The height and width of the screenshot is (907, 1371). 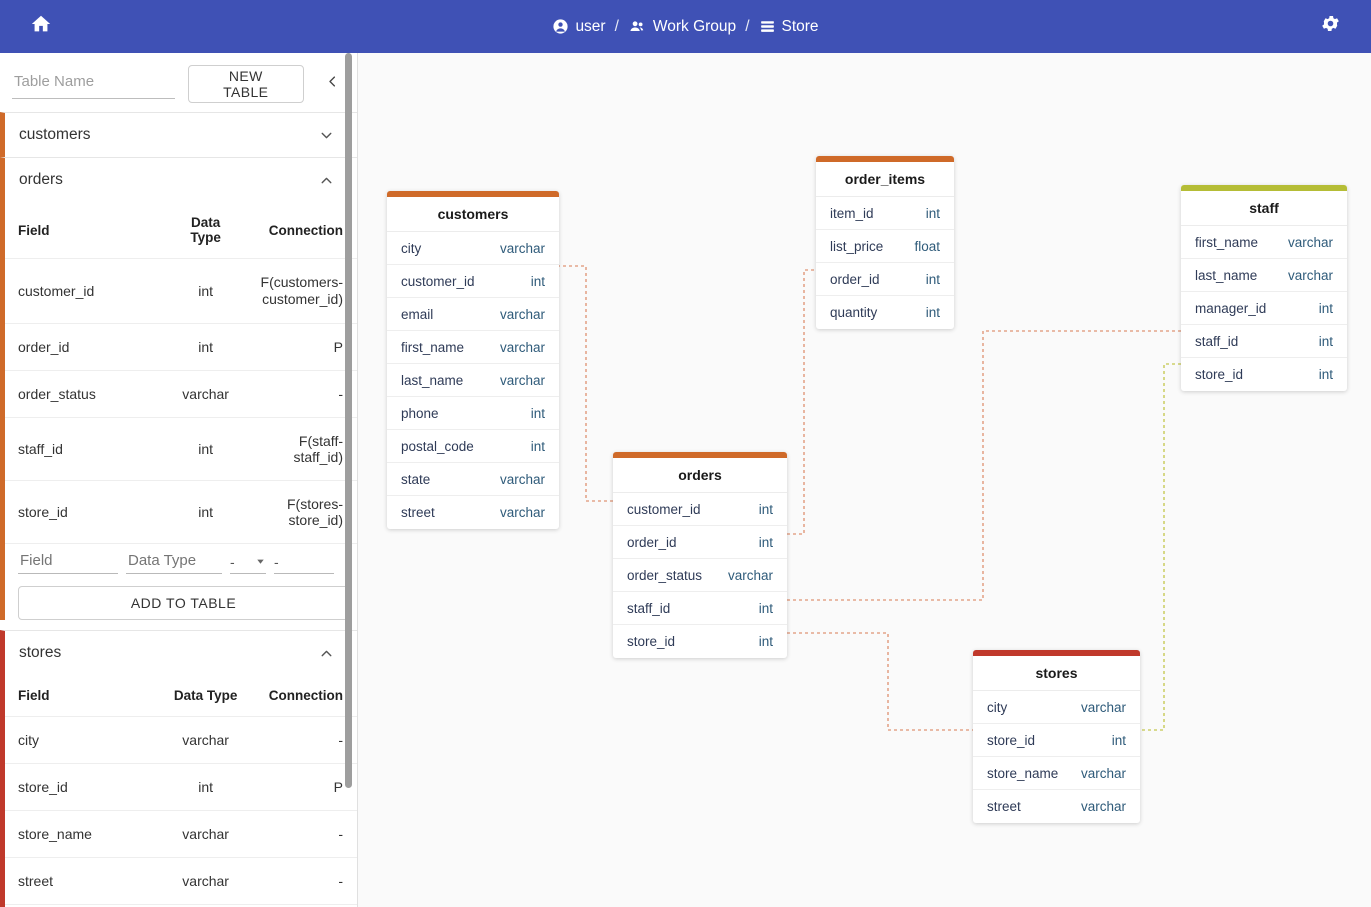 What do you see at coordinates (1330, 26) in the screenshot?
I see `settings-button` at bounding box center [1330, 26].